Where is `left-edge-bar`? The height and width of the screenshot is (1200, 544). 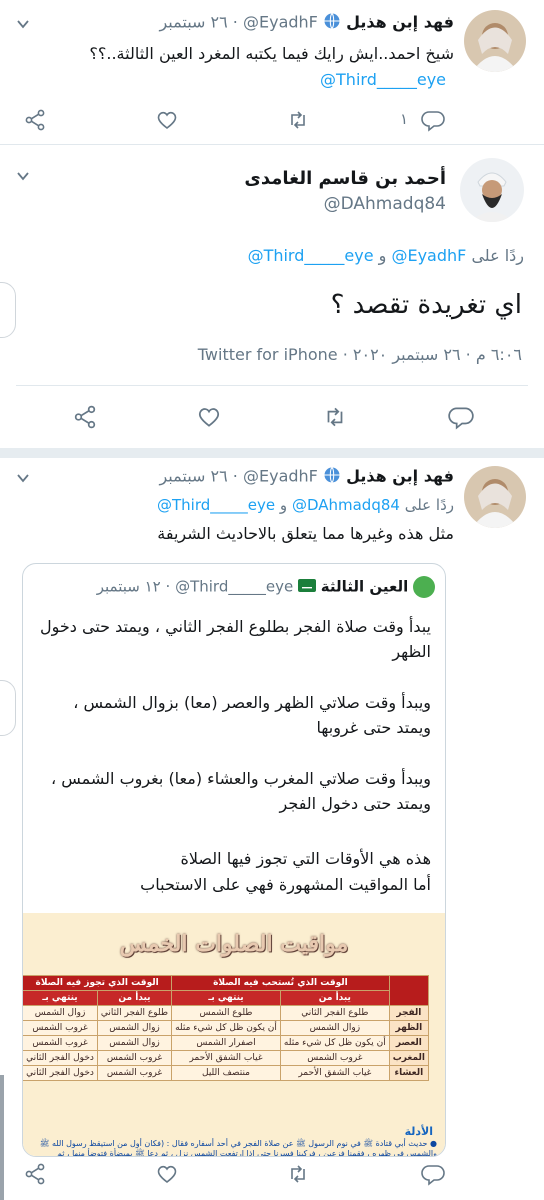
left-edge-bar is located at coordinates (2, 1137).